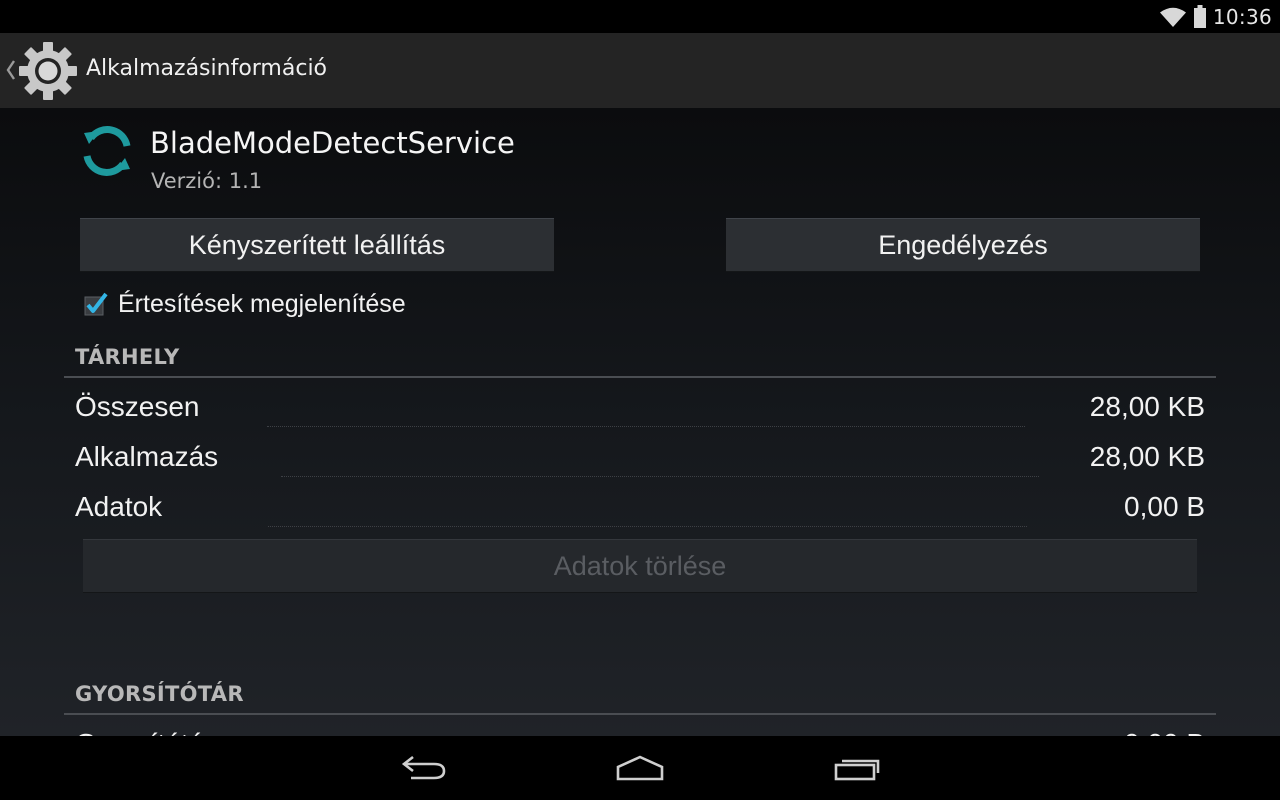  Describe the element at coordinates (159, 694) in the screenshot. I see `cache-section-header: GYORSÍTÓTÁR` at that location.